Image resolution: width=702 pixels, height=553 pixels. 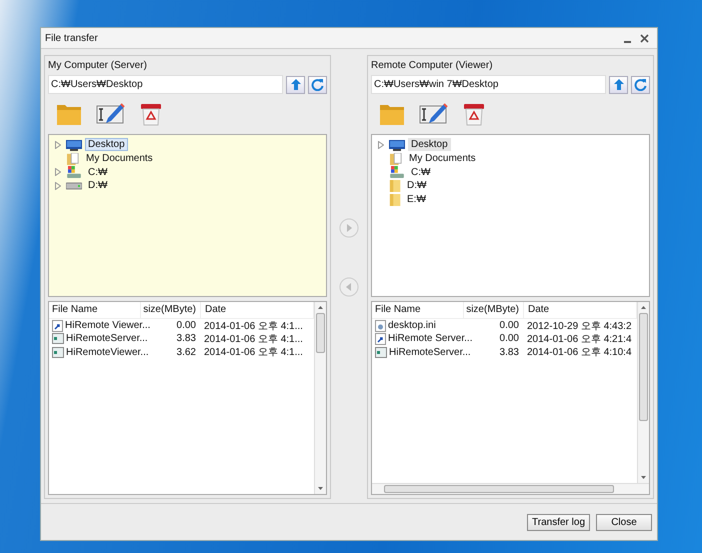 What do you see at coordinates (380, 326) in the screenshot?
I see `settings-file-icon` at bounding box center [380, 326].